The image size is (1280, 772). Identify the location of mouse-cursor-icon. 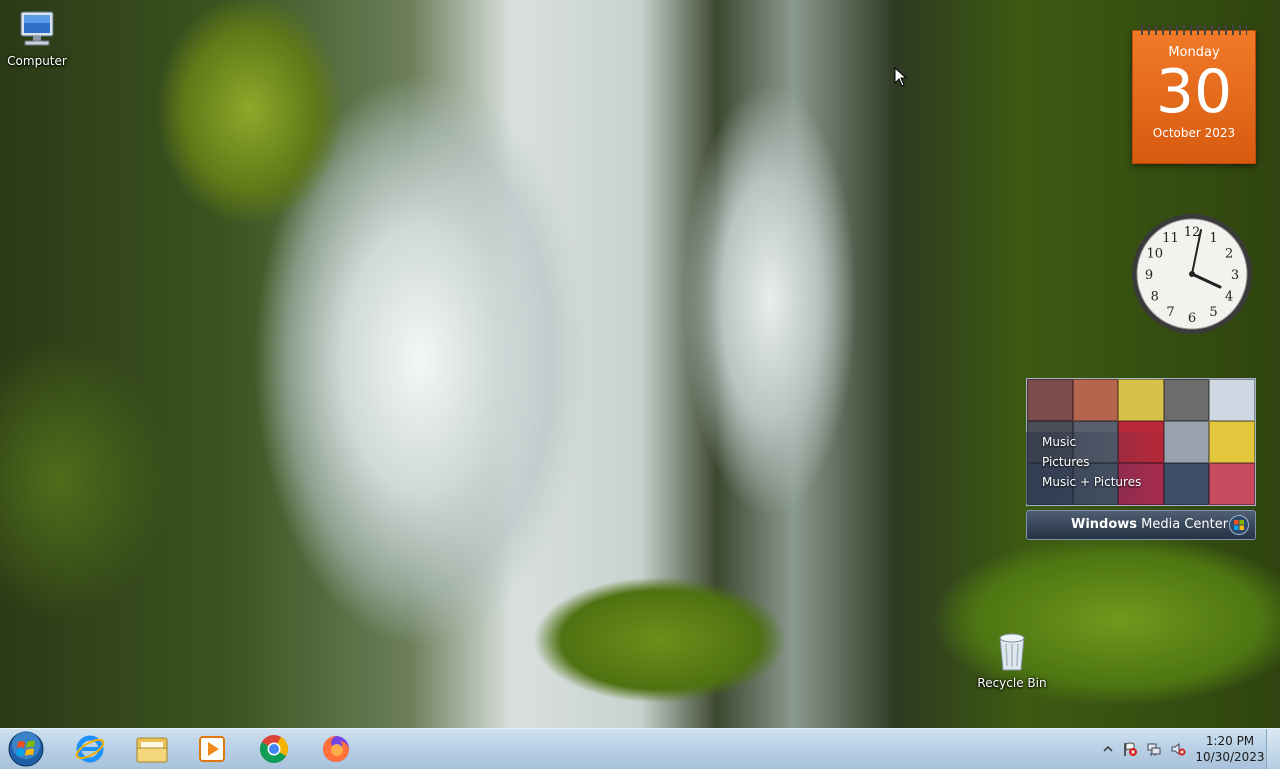
(901, 77).